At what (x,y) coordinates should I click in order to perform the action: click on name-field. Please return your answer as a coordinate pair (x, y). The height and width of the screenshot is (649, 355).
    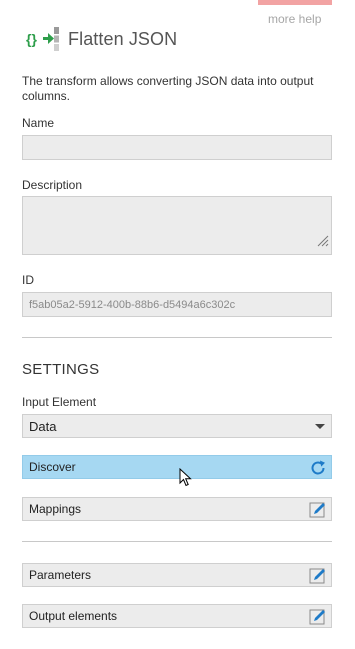
    Looking at the image, I should click on (177, 147).